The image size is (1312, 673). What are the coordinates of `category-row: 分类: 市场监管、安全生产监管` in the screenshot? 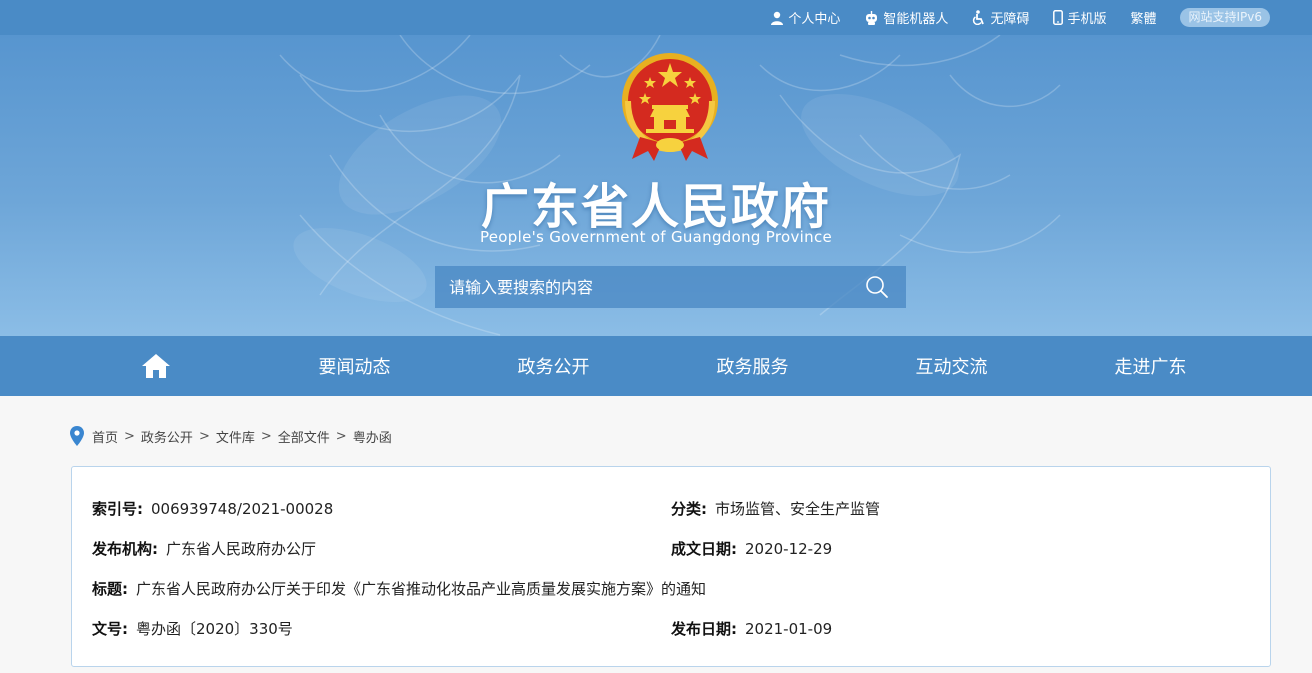 It's located at (775, 508).